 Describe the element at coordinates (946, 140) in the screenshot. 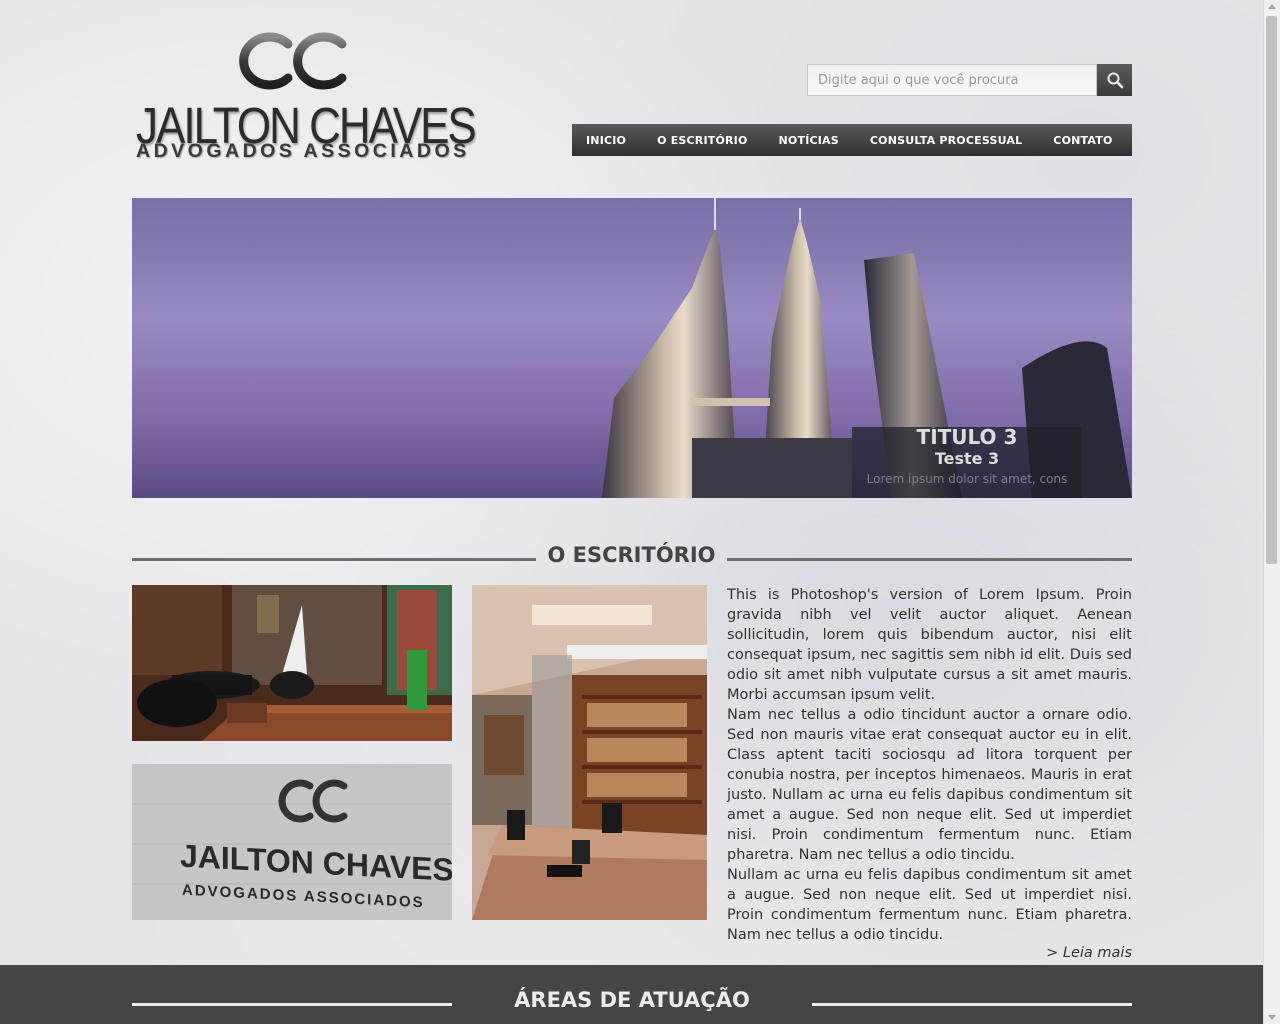

I see `nav-consulta-processual: CONSULTA PROCESSUAL` at that location.